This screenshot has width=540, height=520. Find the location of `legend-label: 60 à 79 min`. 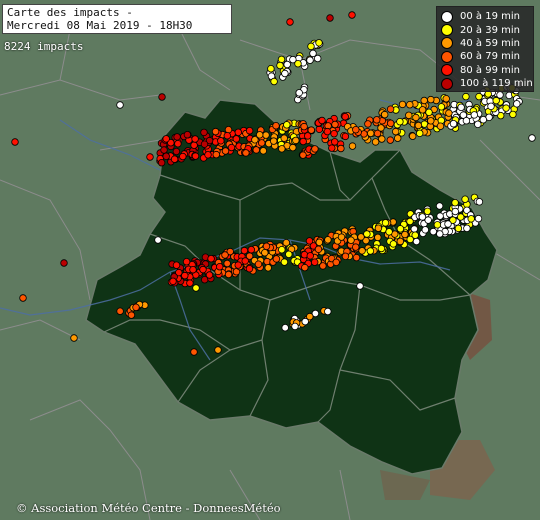

legend-label: 60 à 79 min is located at coordinates (490, 57).